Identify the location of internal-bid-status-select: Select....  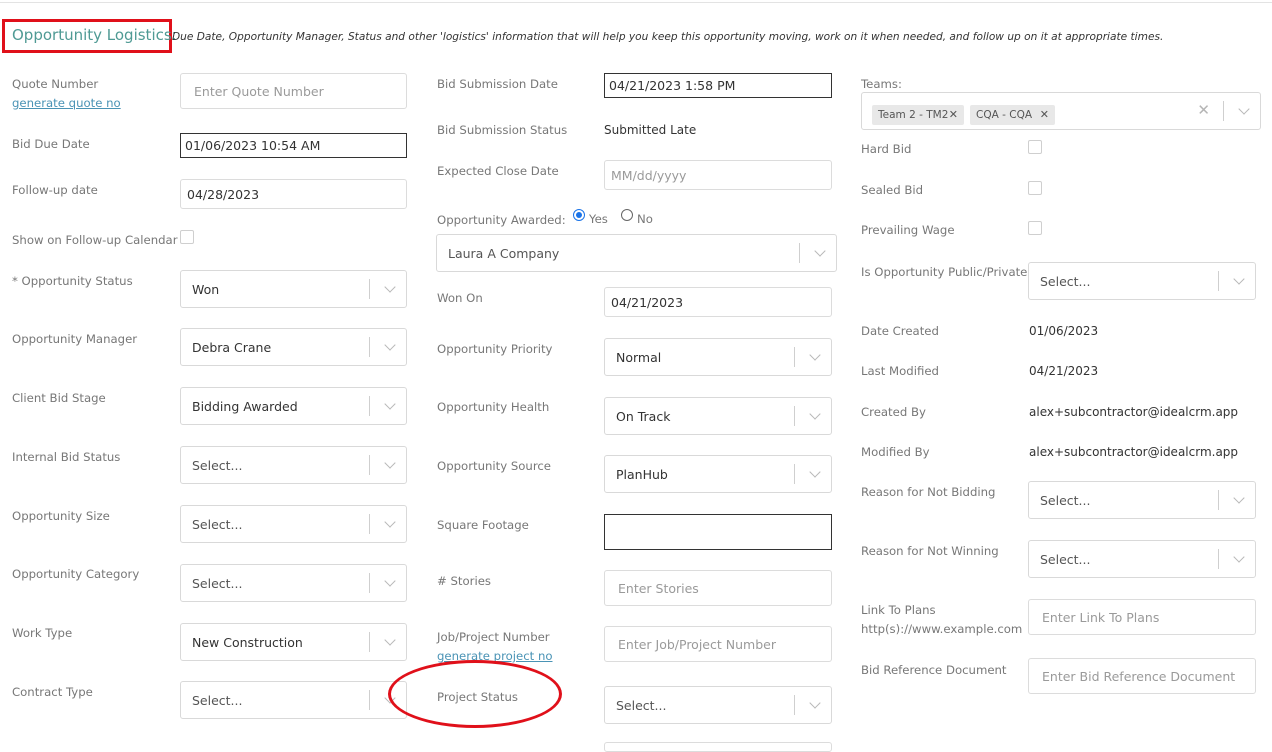
(293, 465).